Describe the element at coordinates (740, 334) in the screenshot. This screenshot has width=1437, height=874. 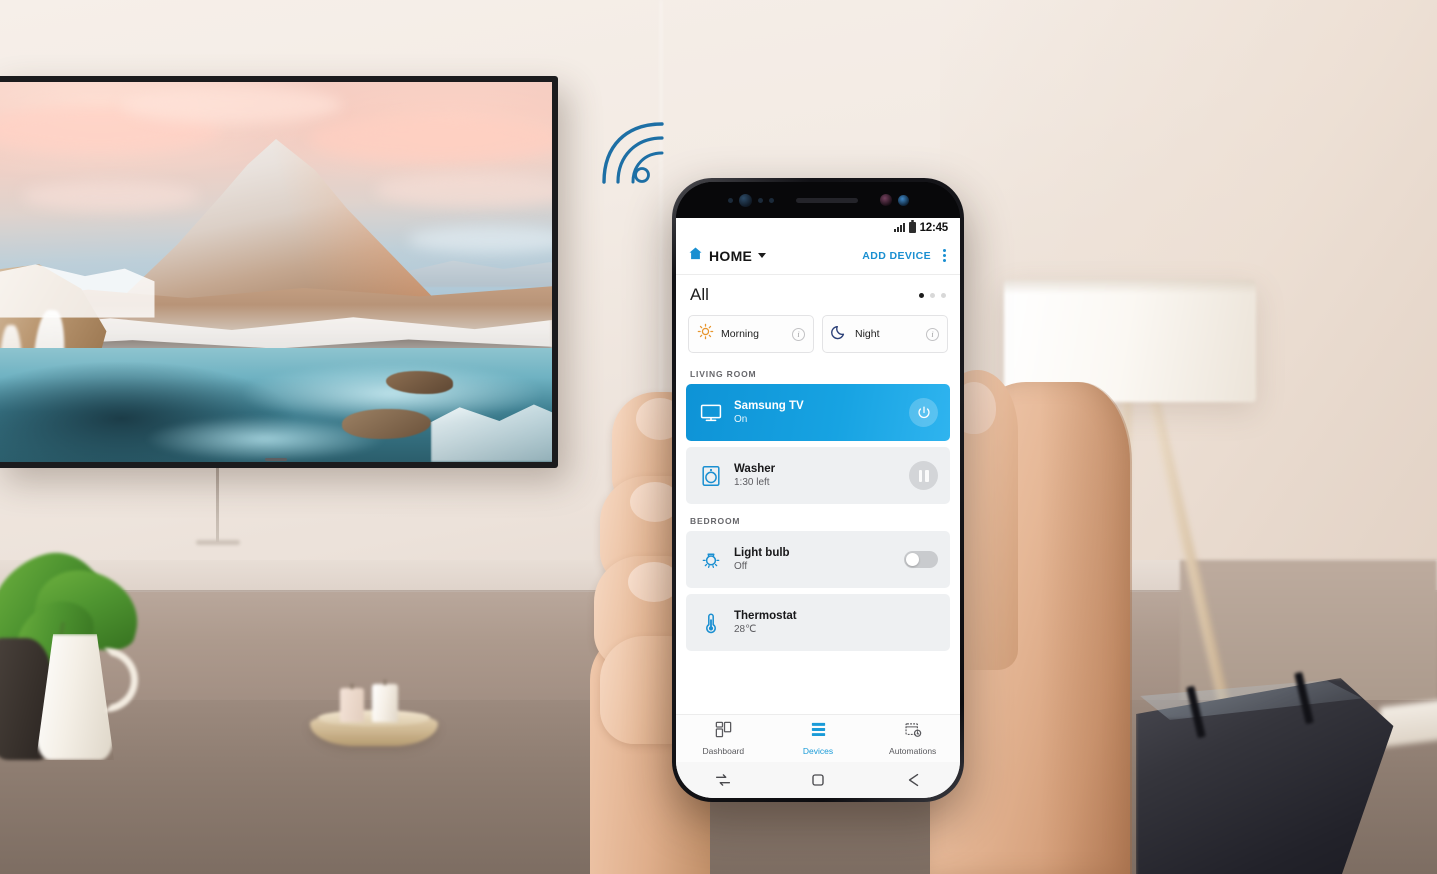
I see `scene-name-morning: Morning` at that location.